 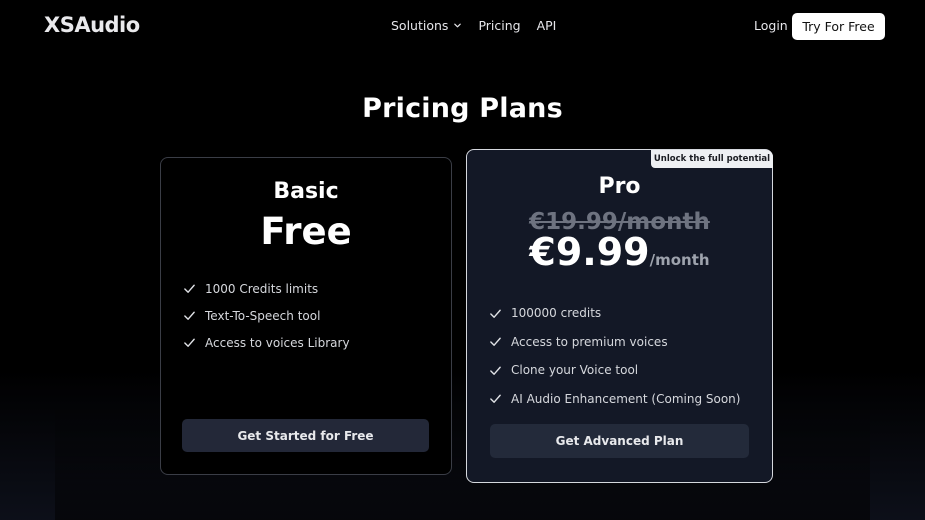 I want to click on feature-item: Access to premium voices, so click(x=614, y=342).